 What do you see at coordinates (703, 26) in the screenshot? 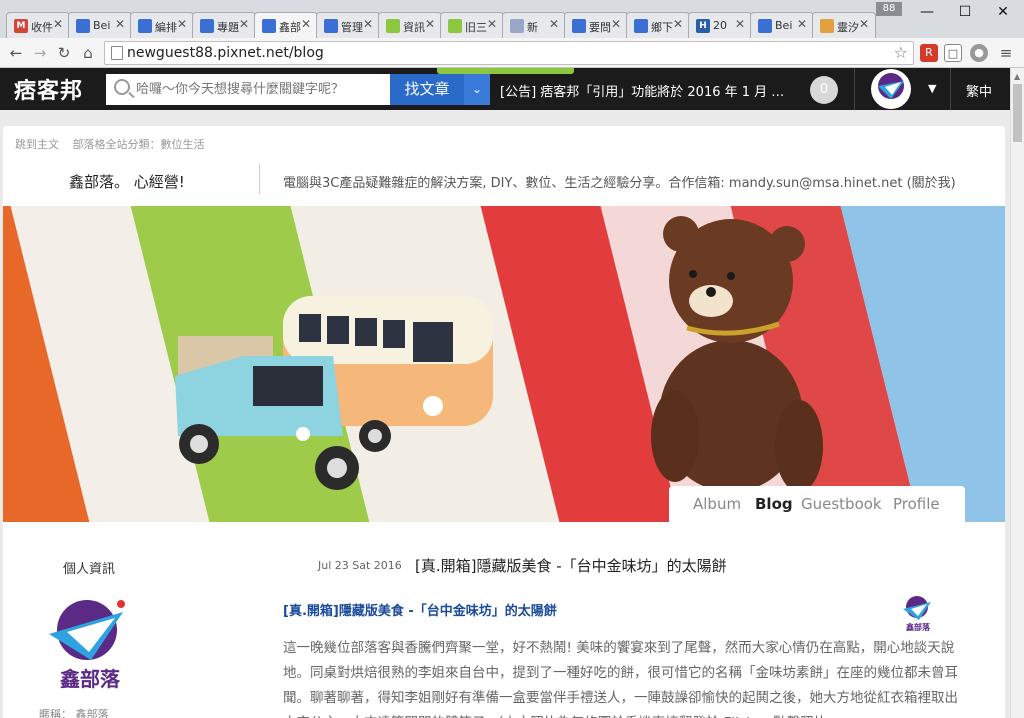
I see `tab-favicon-icon: H` at bounding box center [703, 26].